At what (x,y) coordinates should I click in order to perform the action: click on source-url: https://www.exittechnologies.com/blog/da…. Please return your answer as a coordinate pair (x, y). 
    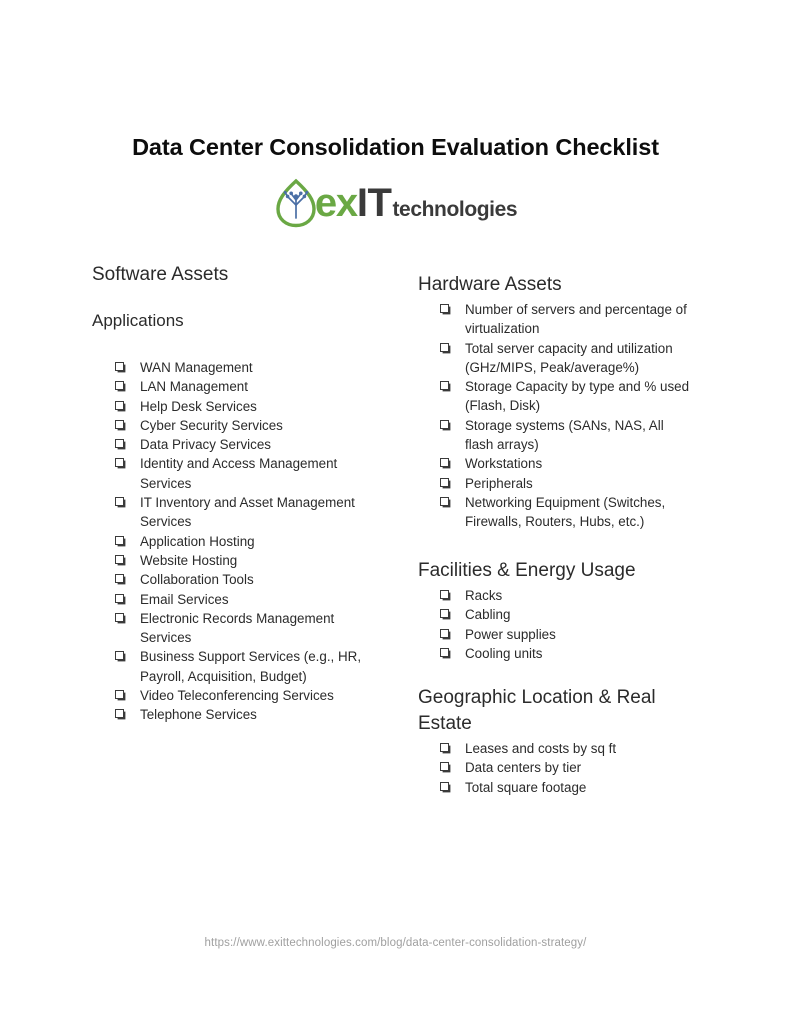
    Looking at the image, I should click on (395, 943).